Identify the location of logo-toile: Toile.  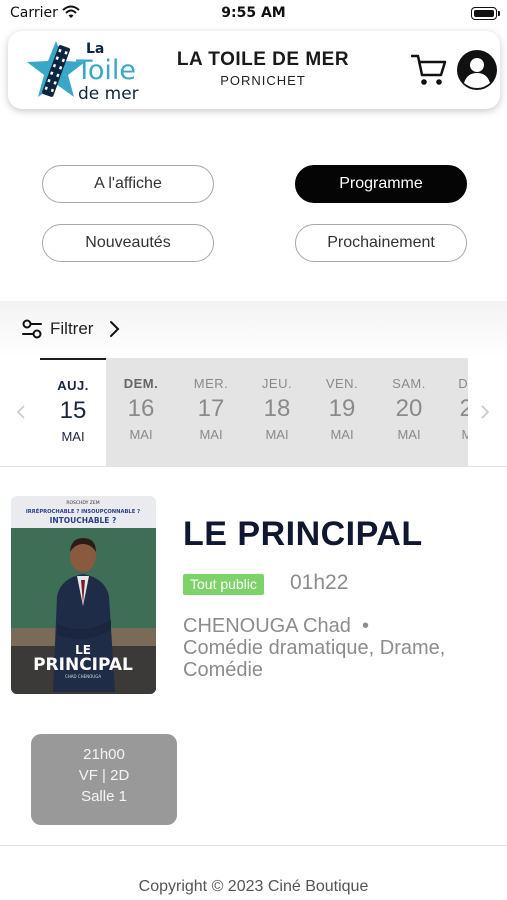
(105, 70).